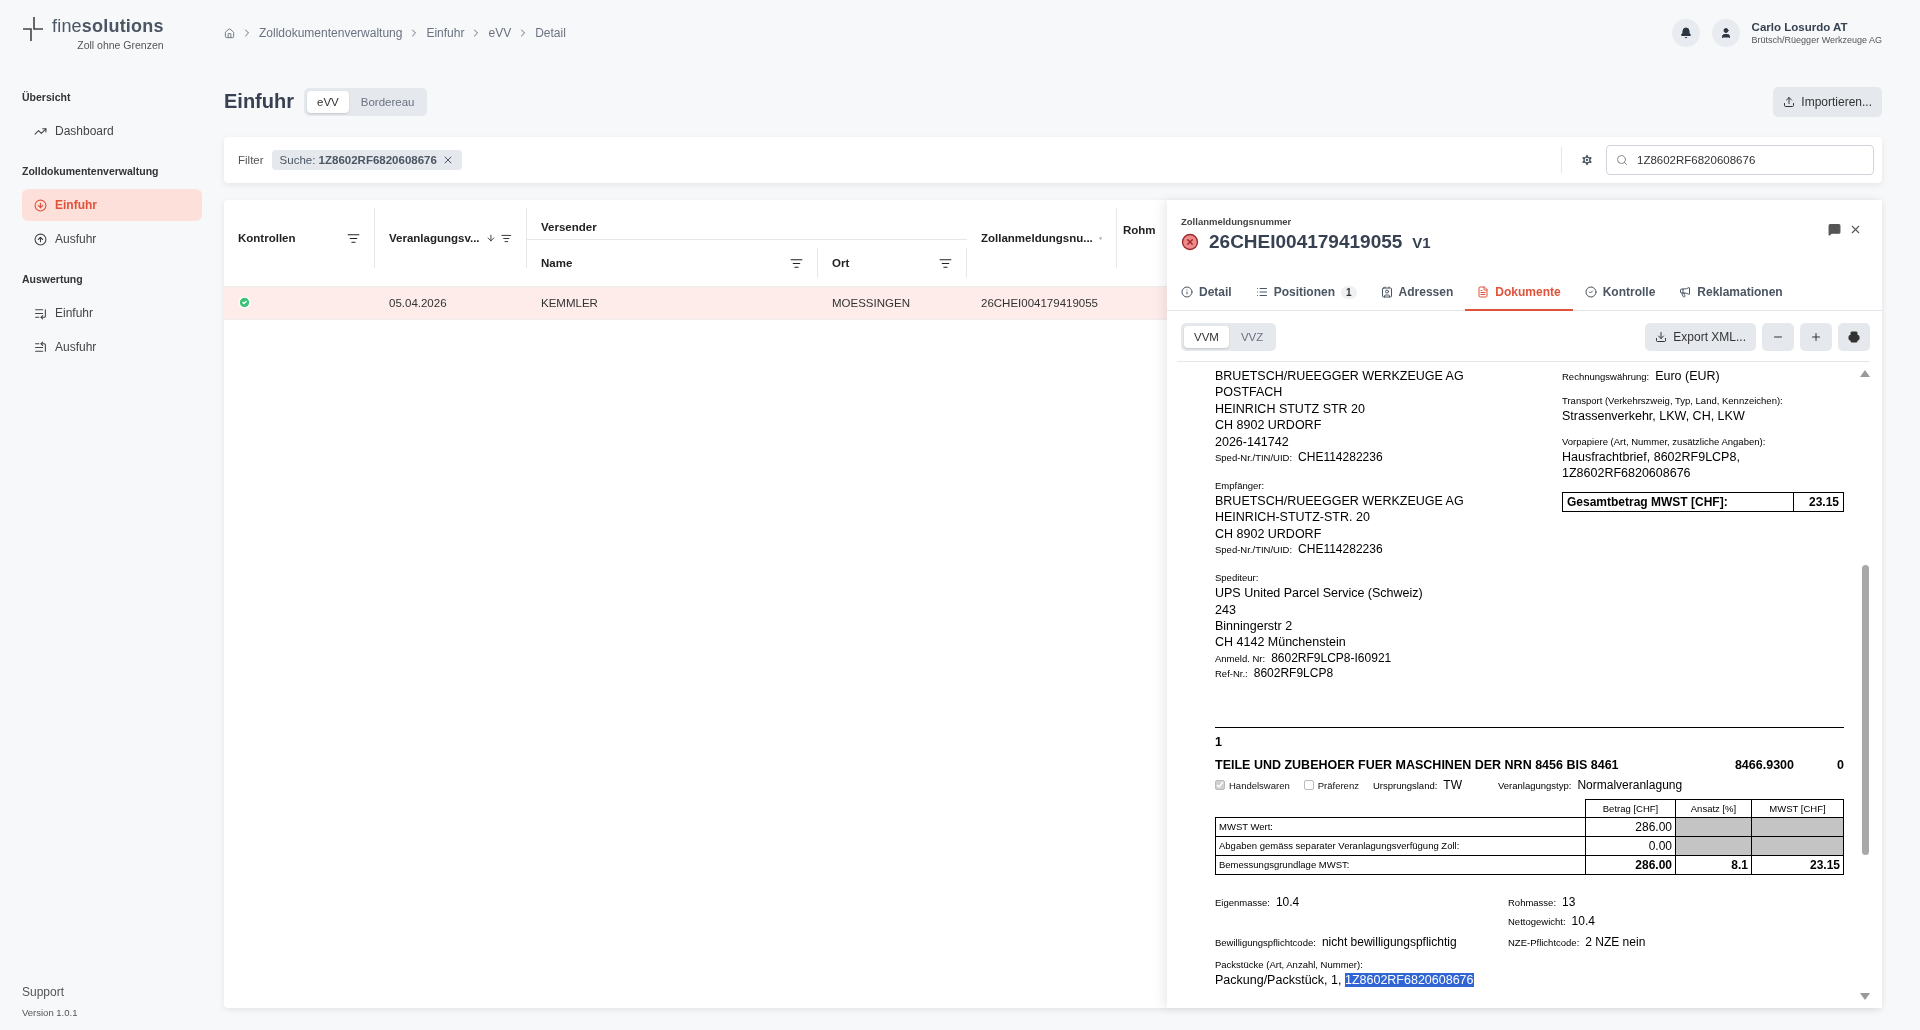 This screenshot has height=1030, width=1920. What do you see at coordinates (120, 45) in the screenshot?
I see `brand-tagline: Zoll ohne Grenzen` at bounding box center [120, 45].